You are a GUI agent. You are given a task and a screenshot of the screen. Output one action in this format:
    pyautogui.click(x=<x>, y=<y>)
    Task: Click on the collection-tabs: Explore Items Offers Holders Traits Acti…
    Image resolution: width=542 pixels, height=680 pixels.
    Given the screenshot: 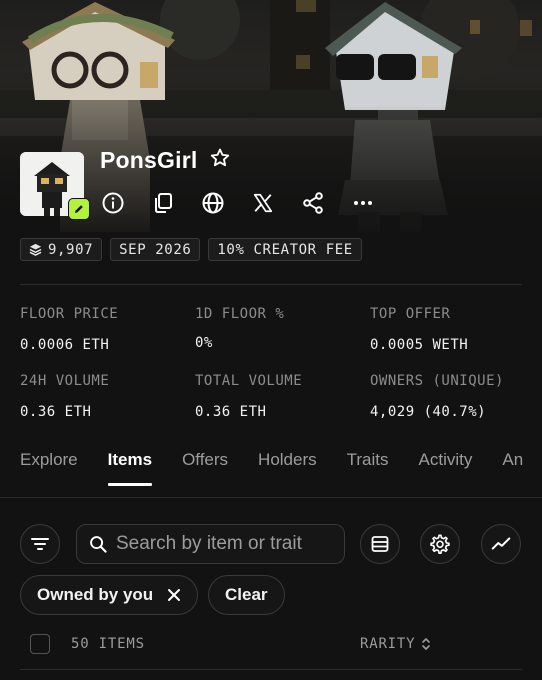 What is the action you would take?
    pyautogui.click(x=281, y=468)
    